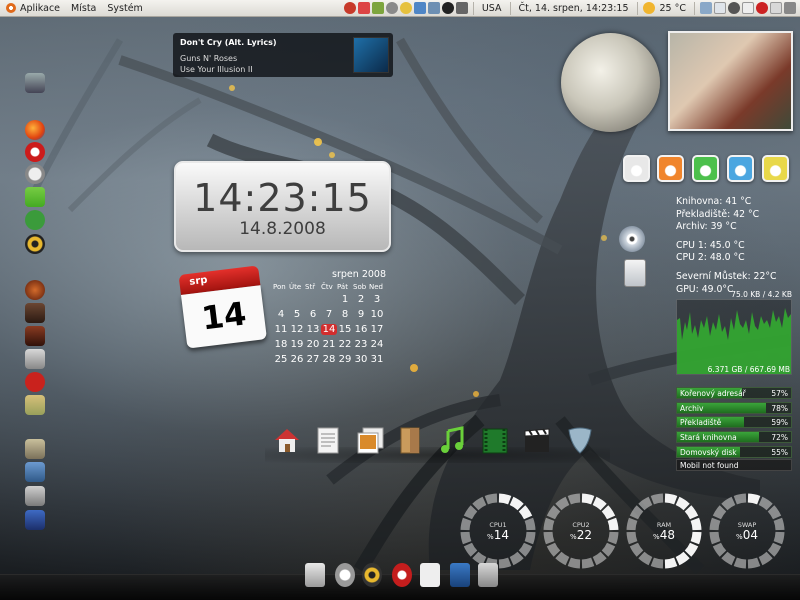  What do you see at coordinates (460, 575) in the screenshot?
I see `network-dock-icon` at bounding box center [460, 575].